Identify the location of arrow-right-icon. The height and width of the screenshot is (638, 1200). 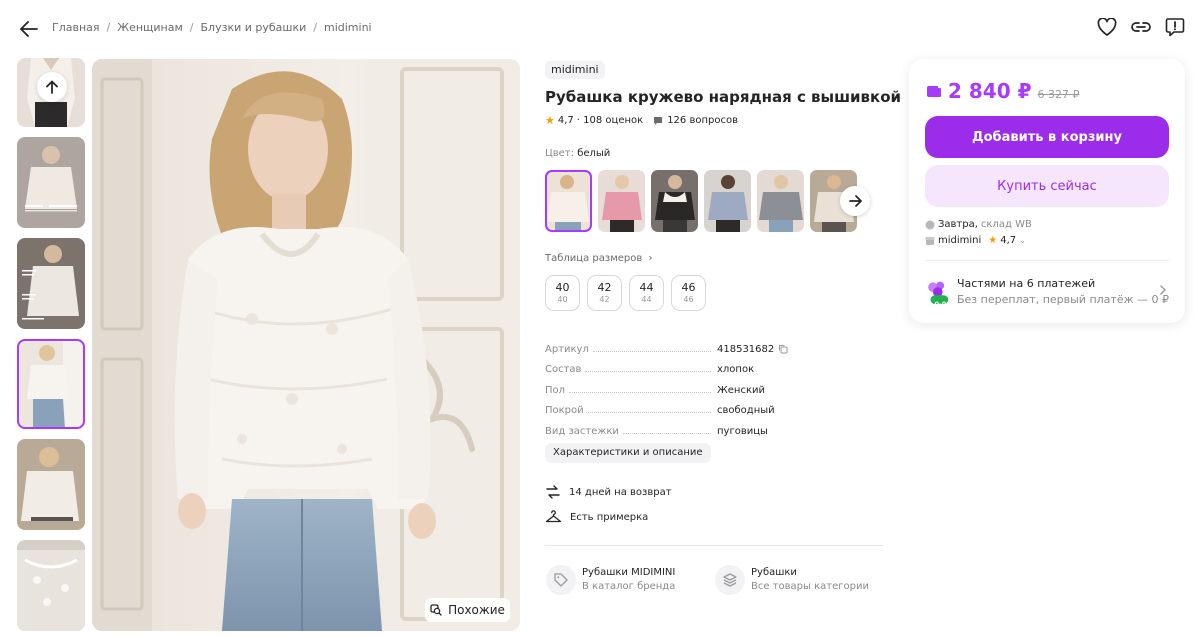
(855, 201).